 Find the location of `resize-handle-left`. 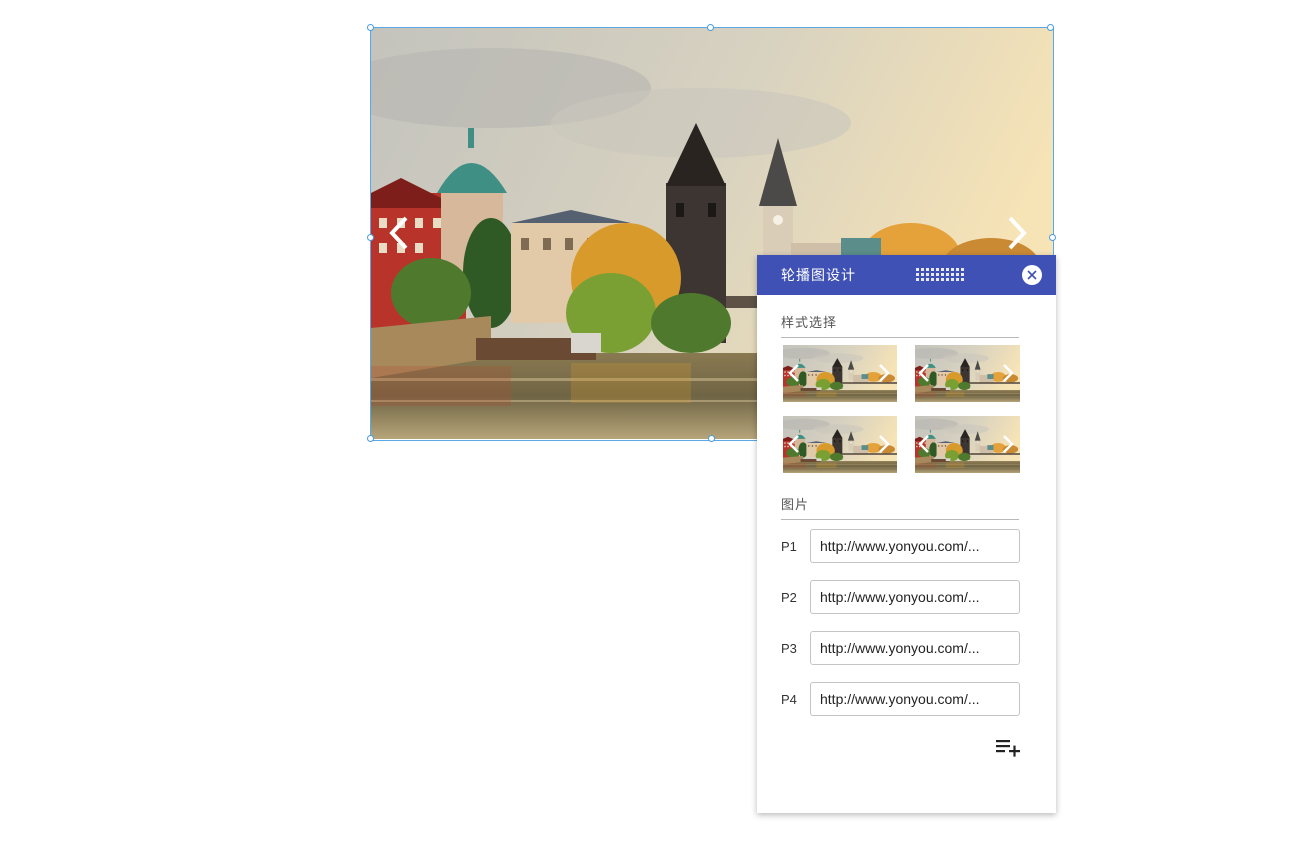

resize-handle-left is located at coordinates (370, 237).